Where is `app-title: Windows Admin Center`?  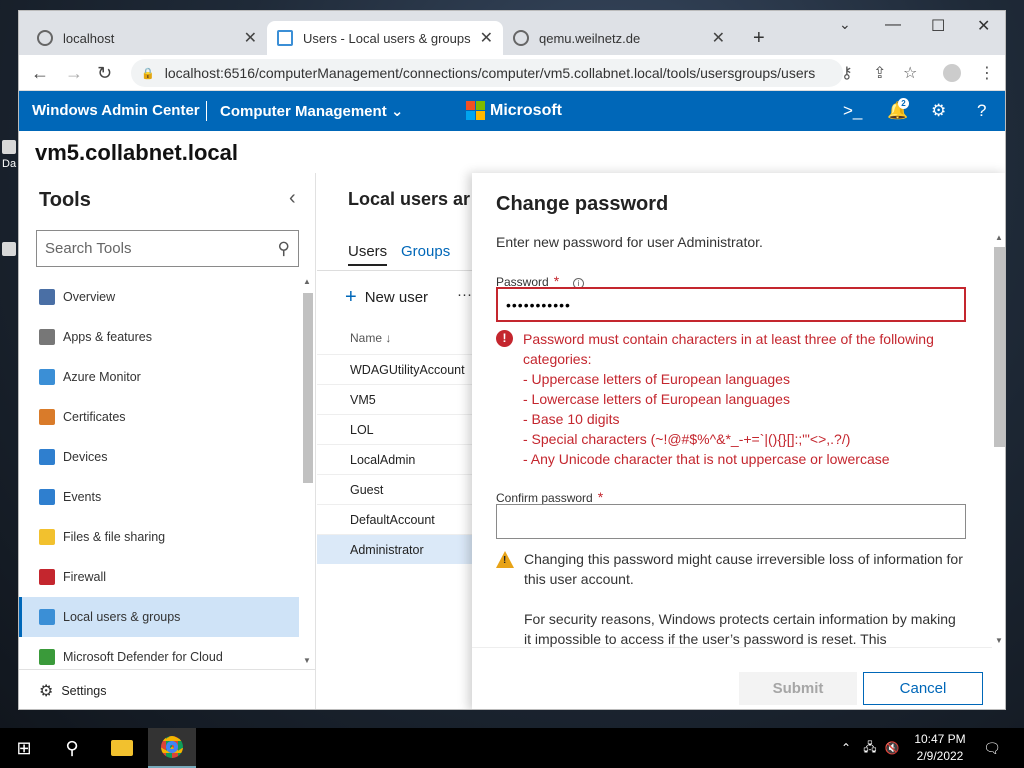 app-title: Windows Admin Center is located at coordinates (116, 110).